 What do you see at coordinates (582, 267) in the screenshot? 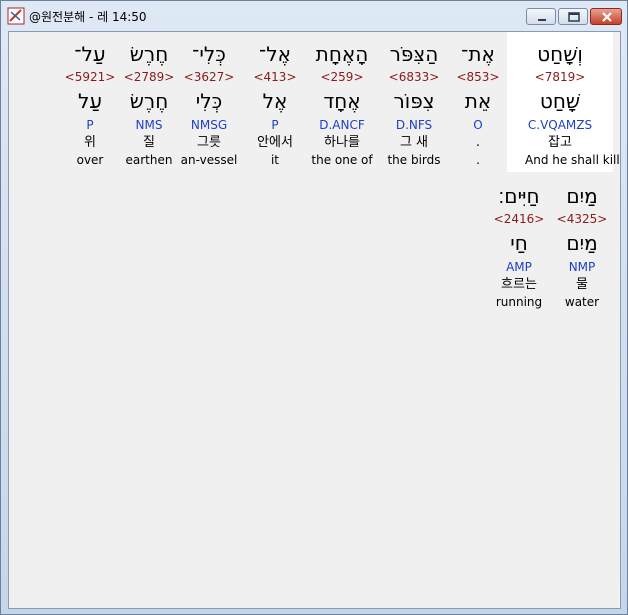
I see `grammar-code: NMP` at bounding box center [582, 267].